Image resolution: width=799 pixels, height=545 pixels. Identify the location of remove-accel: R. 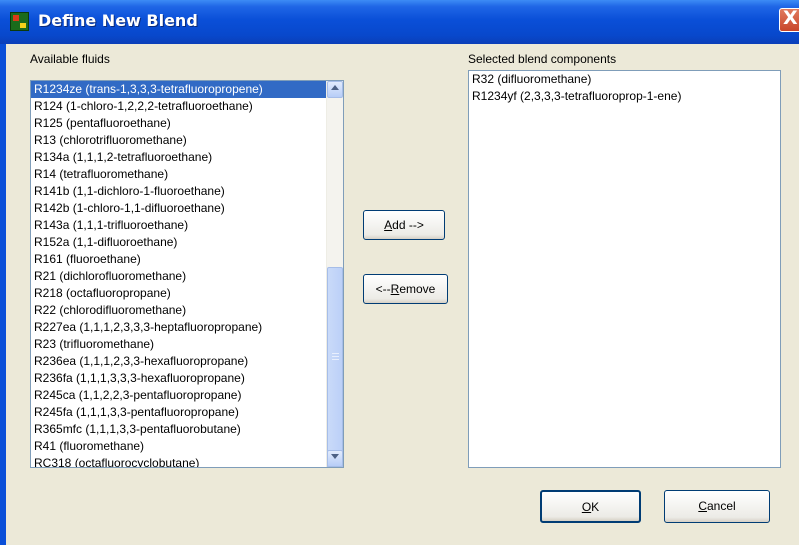
(395, 289).